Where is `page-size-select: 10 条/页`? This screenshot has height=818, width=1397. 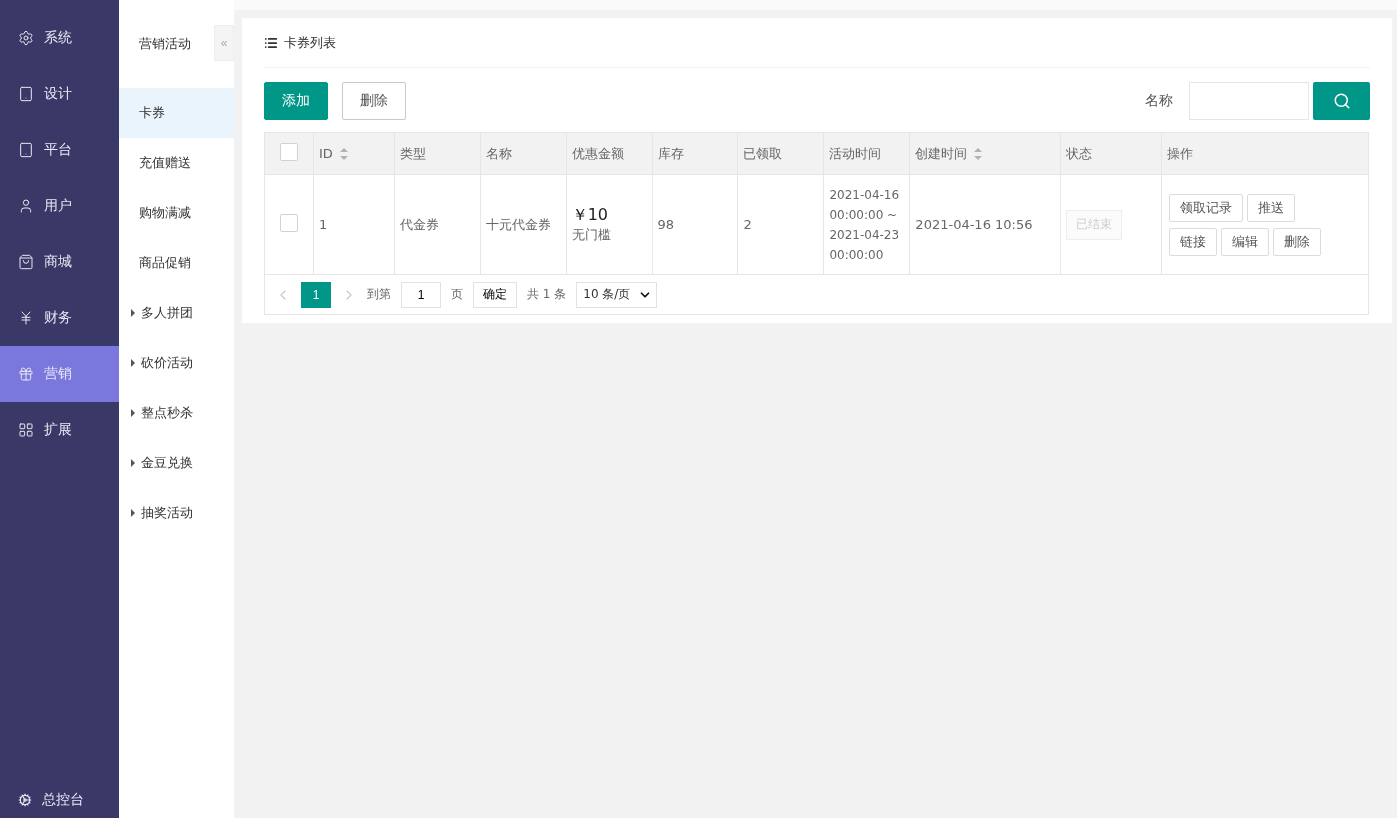 page-size-select: 10 条/页 is located at coordinates (617, 294).